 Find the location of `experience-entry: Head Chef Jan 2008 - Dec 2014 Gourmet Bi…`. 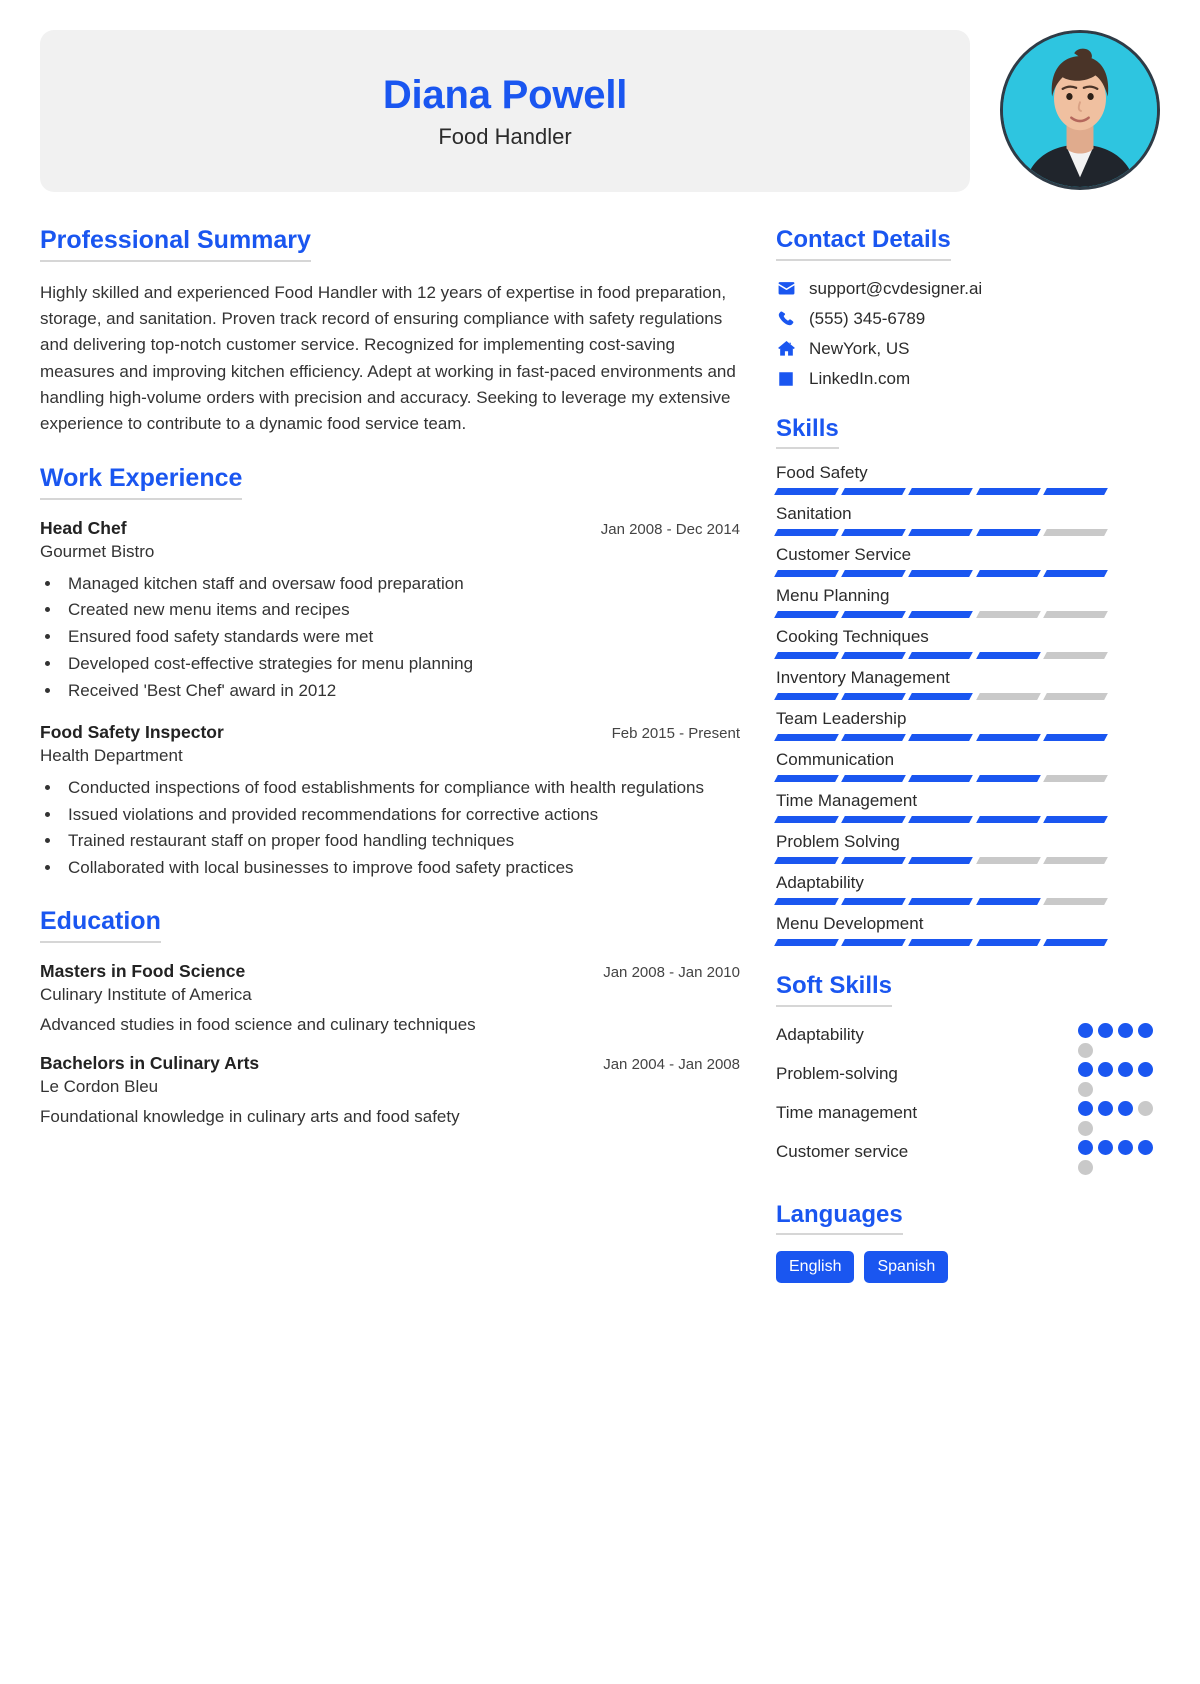

experience-entry: Head Chef Jan 2008 - Dec 2014 Gourmet Bi… is located at coordinates (390, 611).